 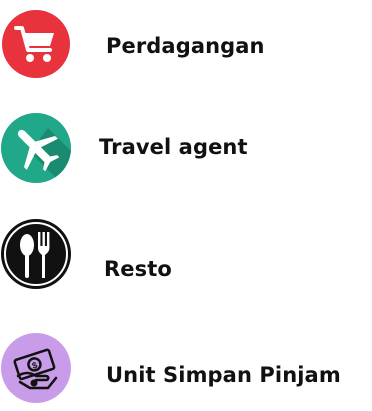 I want to click on category-label: Perdagangan, so click(x=185, y=46).